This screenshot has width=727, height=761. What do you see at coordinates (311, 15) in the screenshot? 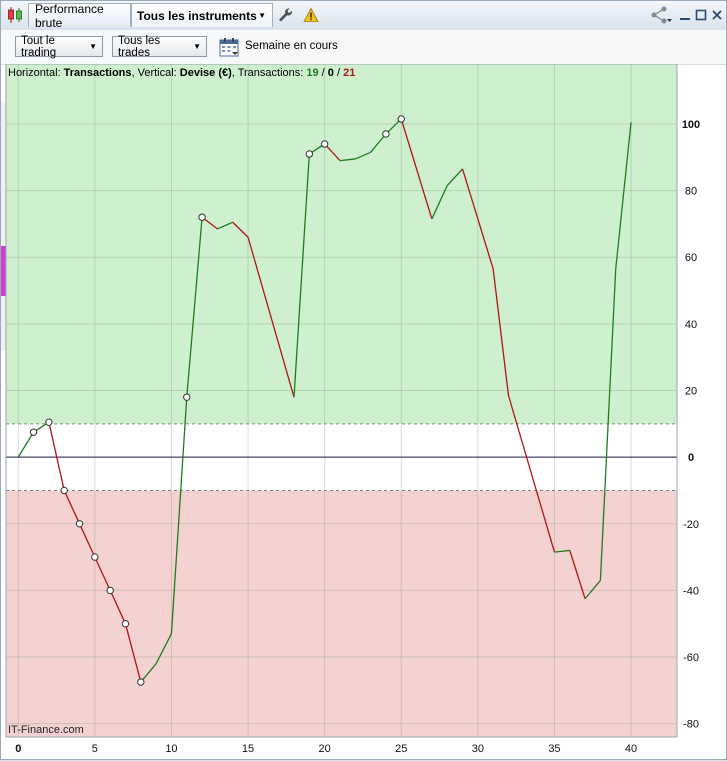
I see `warning-icon` at bounding box center [311, 15].